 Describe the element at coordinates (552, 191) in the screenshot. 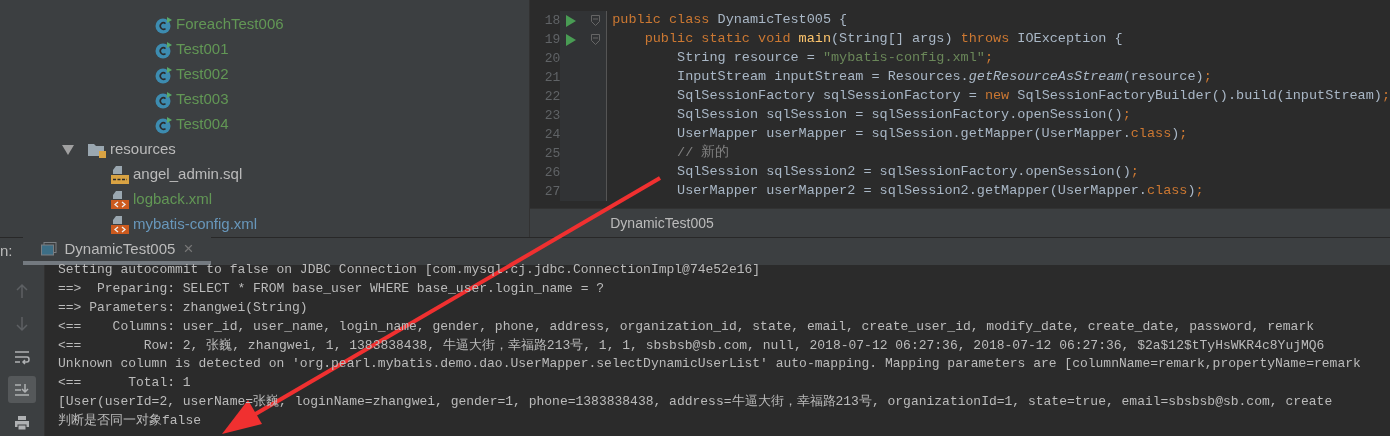

I see `line-number: 27` at that location.